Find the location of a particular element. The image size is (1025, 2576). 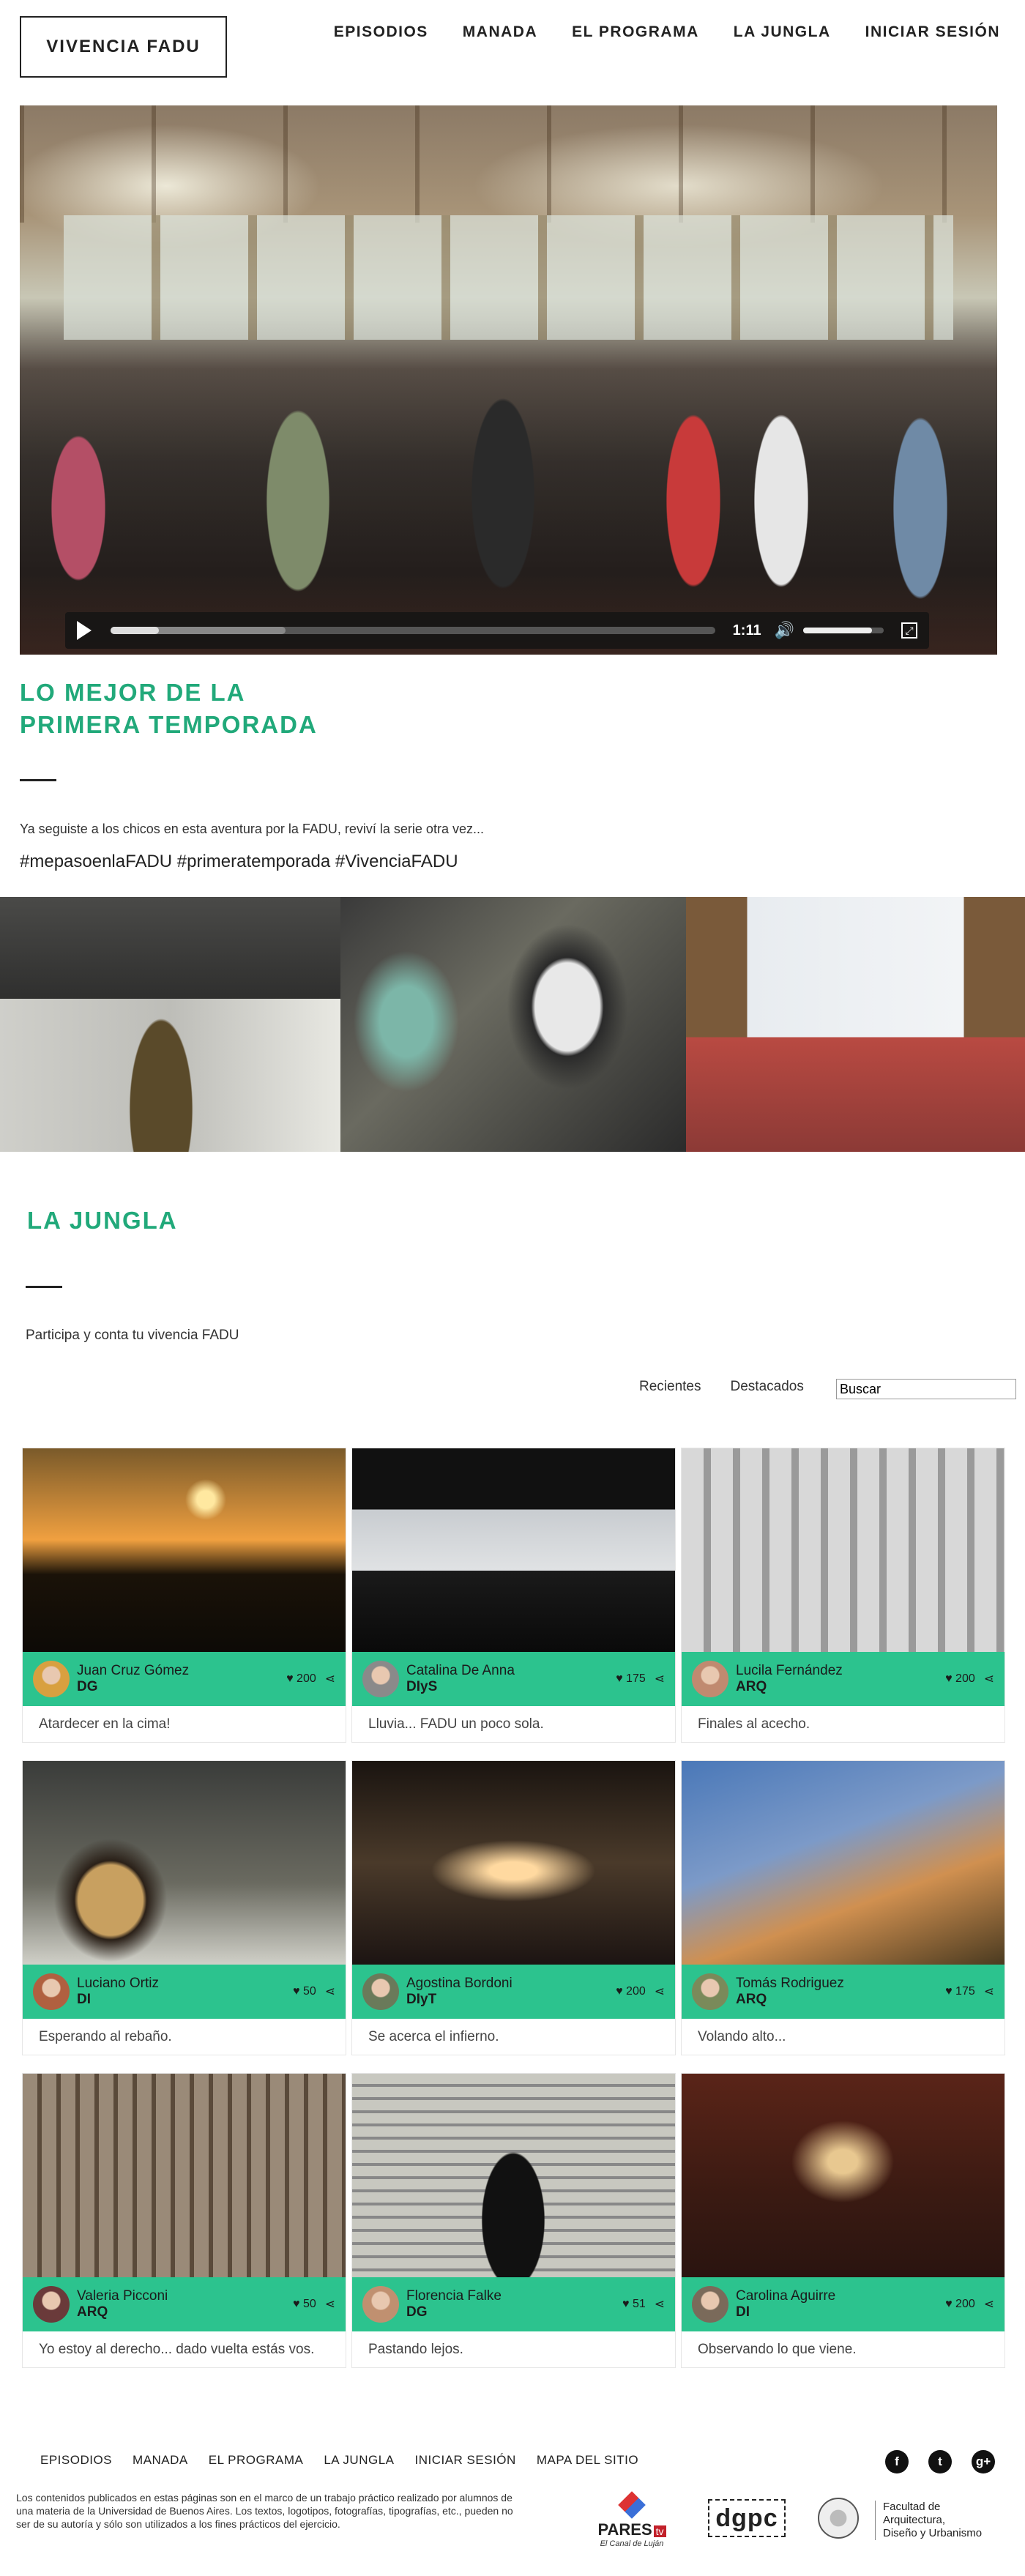

author-info: Juan Cruz Gómez DG is located at coordinates (181, 1679).